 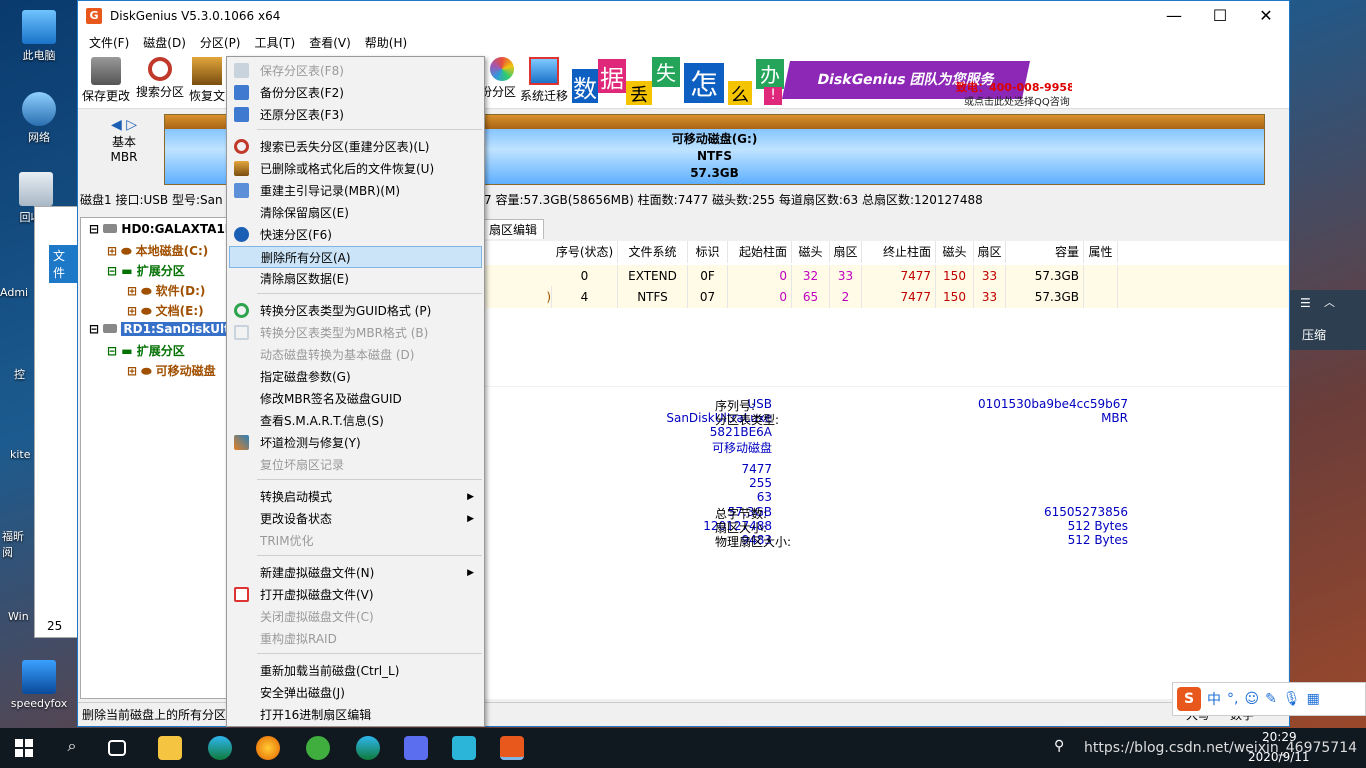 I want to click on grid-icon: ▦, so click(x=1313, y=699).